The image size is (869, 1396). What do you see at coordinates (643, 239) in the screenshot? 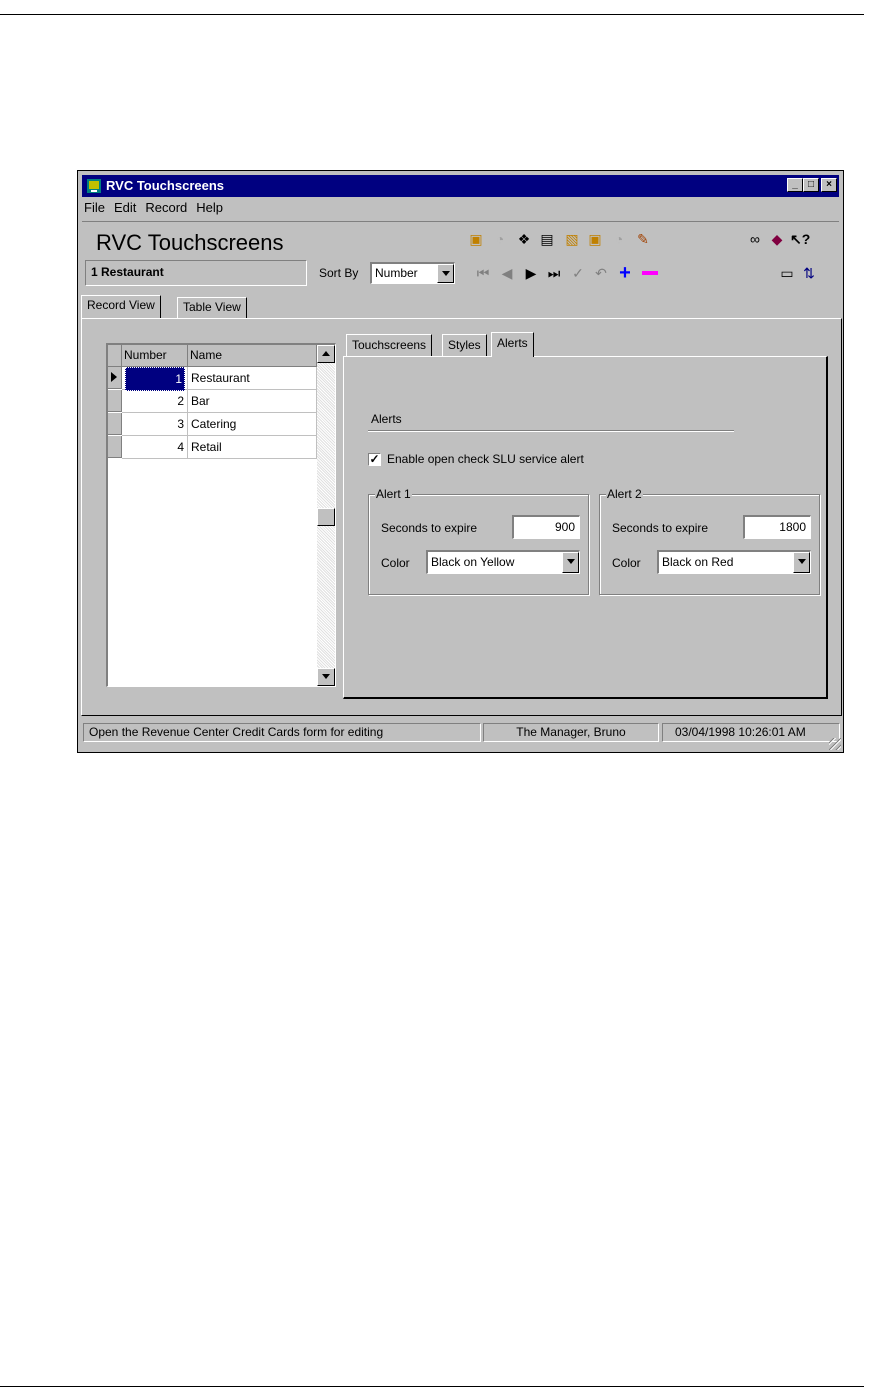
I see `edit-icon: ✎` at bounding box center [643, 239].